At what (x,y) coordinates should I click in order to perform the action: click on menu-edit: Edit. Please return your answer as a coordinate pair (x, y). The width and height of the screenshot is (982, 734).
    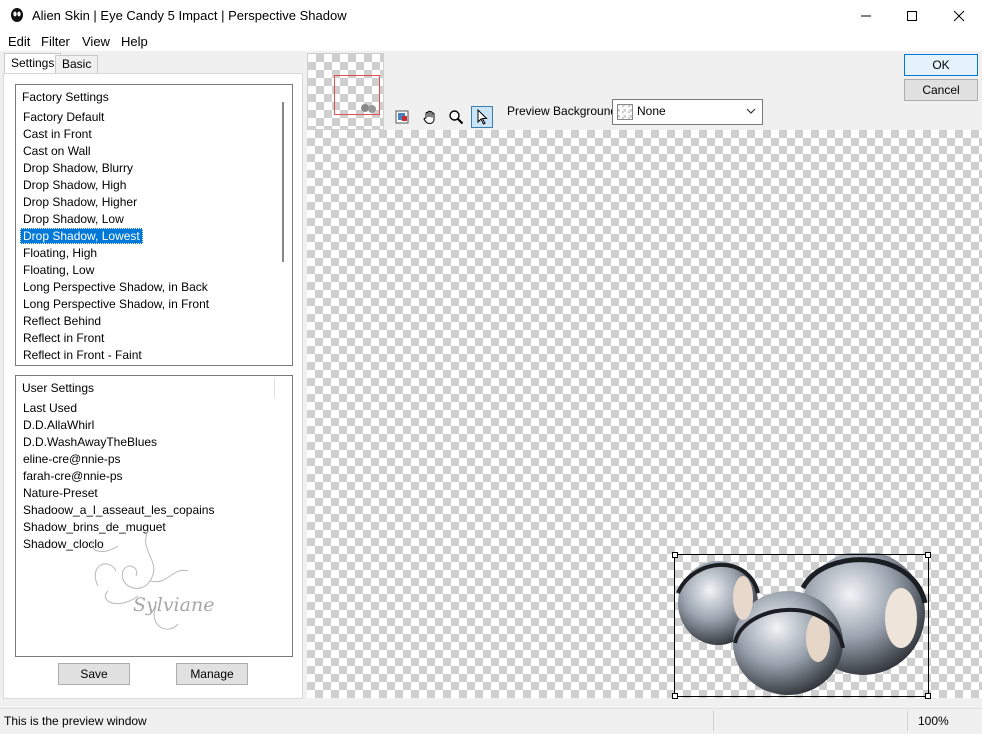
    Looking at the image, I should click on (19, 41).